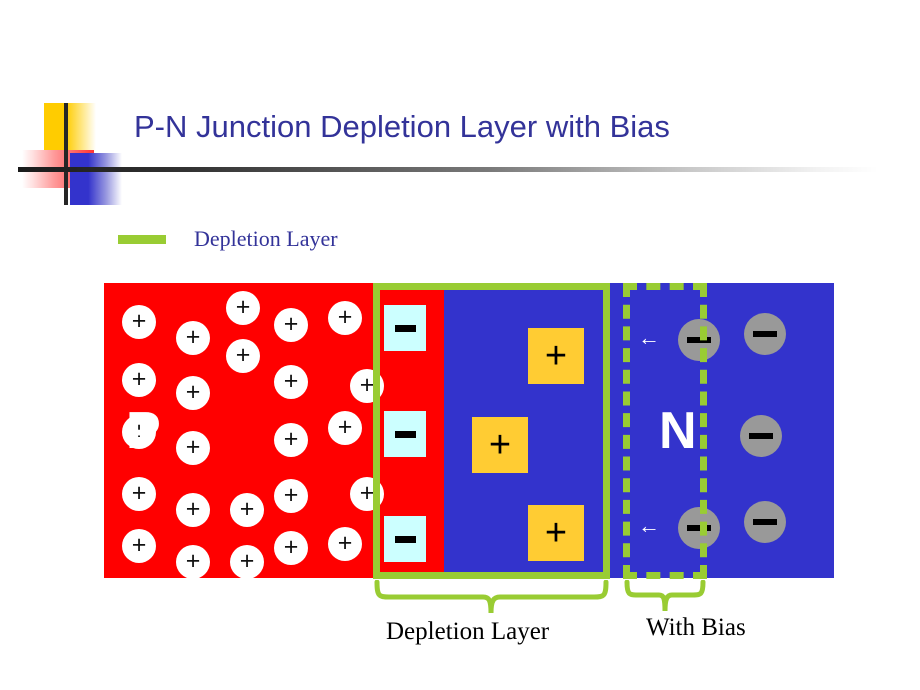 This screenshot has width=920, height=690. What do you see at coordinates (696, 627) in the screenshot?
I see `caption-with-bias: With Bias` at bounding box center [696, 627].